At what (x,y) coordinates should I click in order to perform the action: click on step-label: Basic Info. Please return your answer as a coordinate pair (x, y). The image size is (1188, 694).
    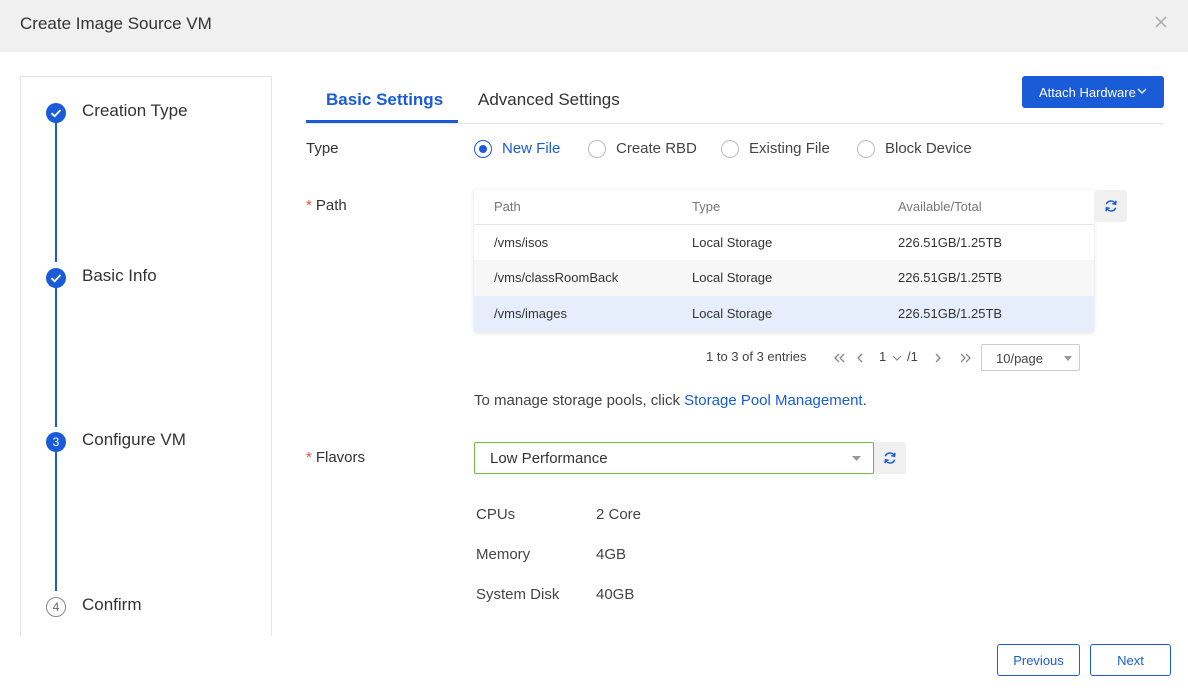
    Looking at the image, I should click on (119, 275).